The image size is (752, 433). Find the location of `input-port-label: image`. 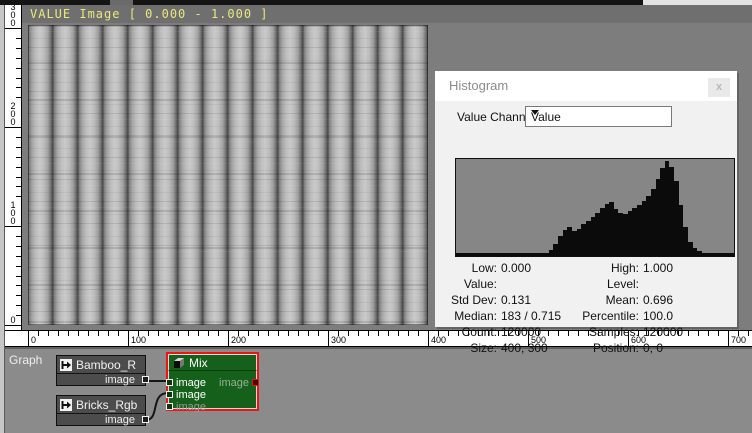

input-port-label: image is located at coordinates (191, 383).